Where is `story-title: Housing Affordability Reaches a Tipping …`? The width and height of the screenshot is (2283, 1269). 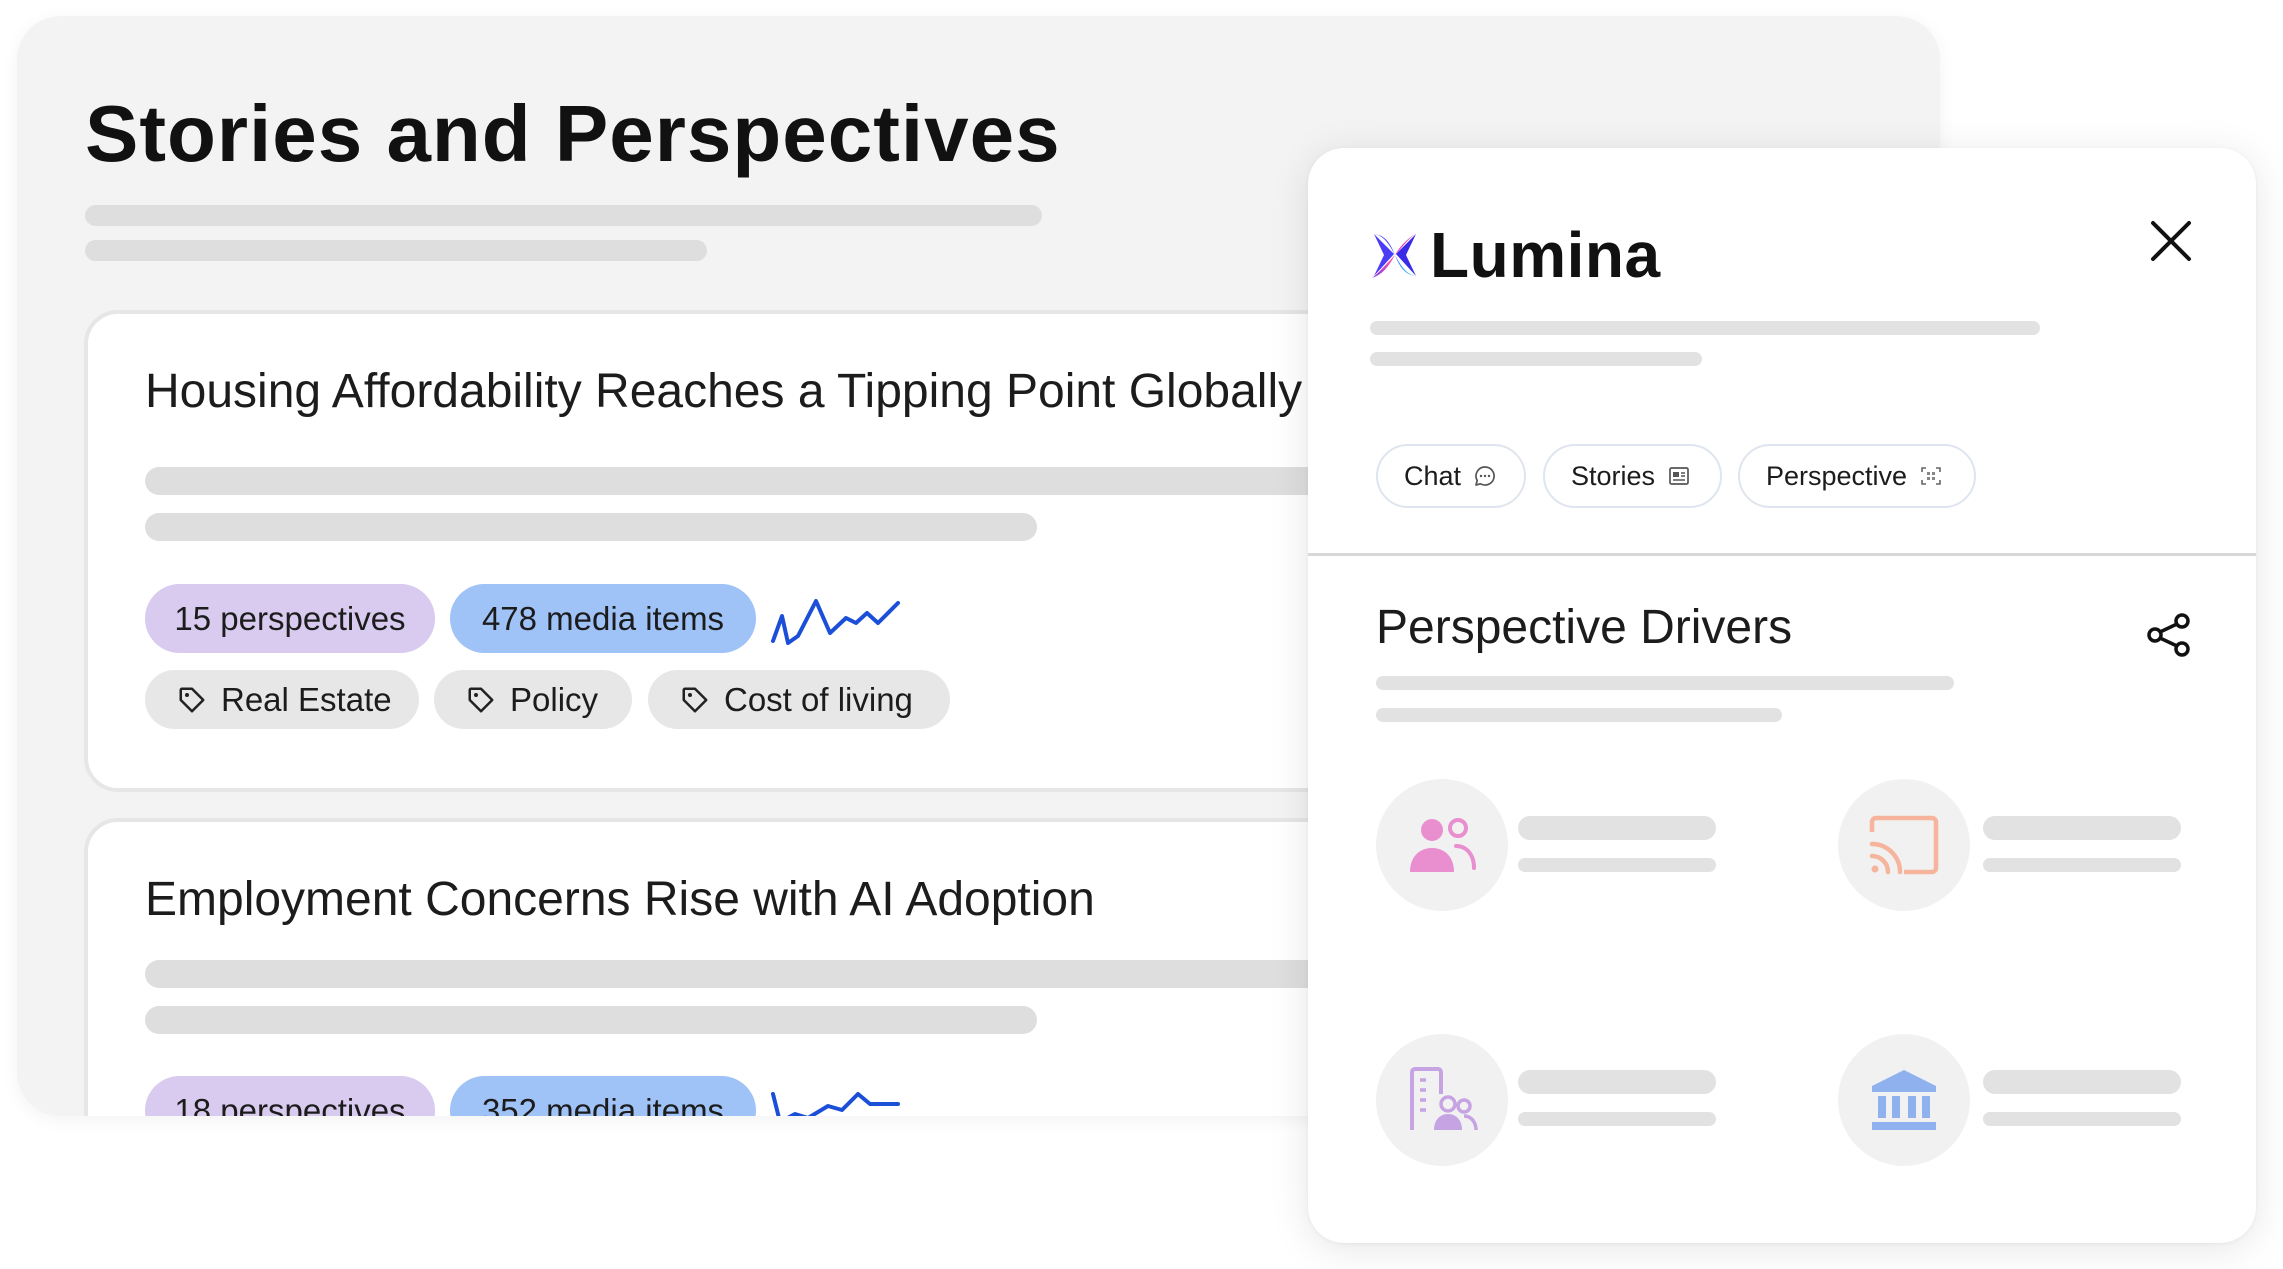
story-title: Housing Affordability Reaches a Tipping … is located at coordinates (723, 391).